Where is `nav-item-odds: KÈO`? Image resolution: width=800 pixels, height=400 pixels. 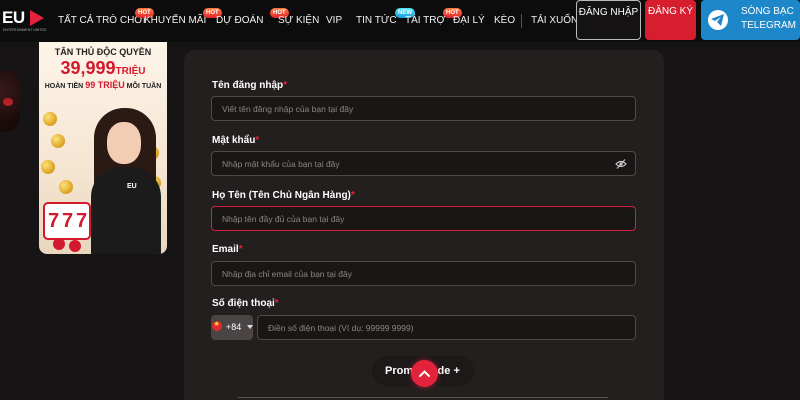 nav-item-odds: KÈO is located at coordinates (504, 20).